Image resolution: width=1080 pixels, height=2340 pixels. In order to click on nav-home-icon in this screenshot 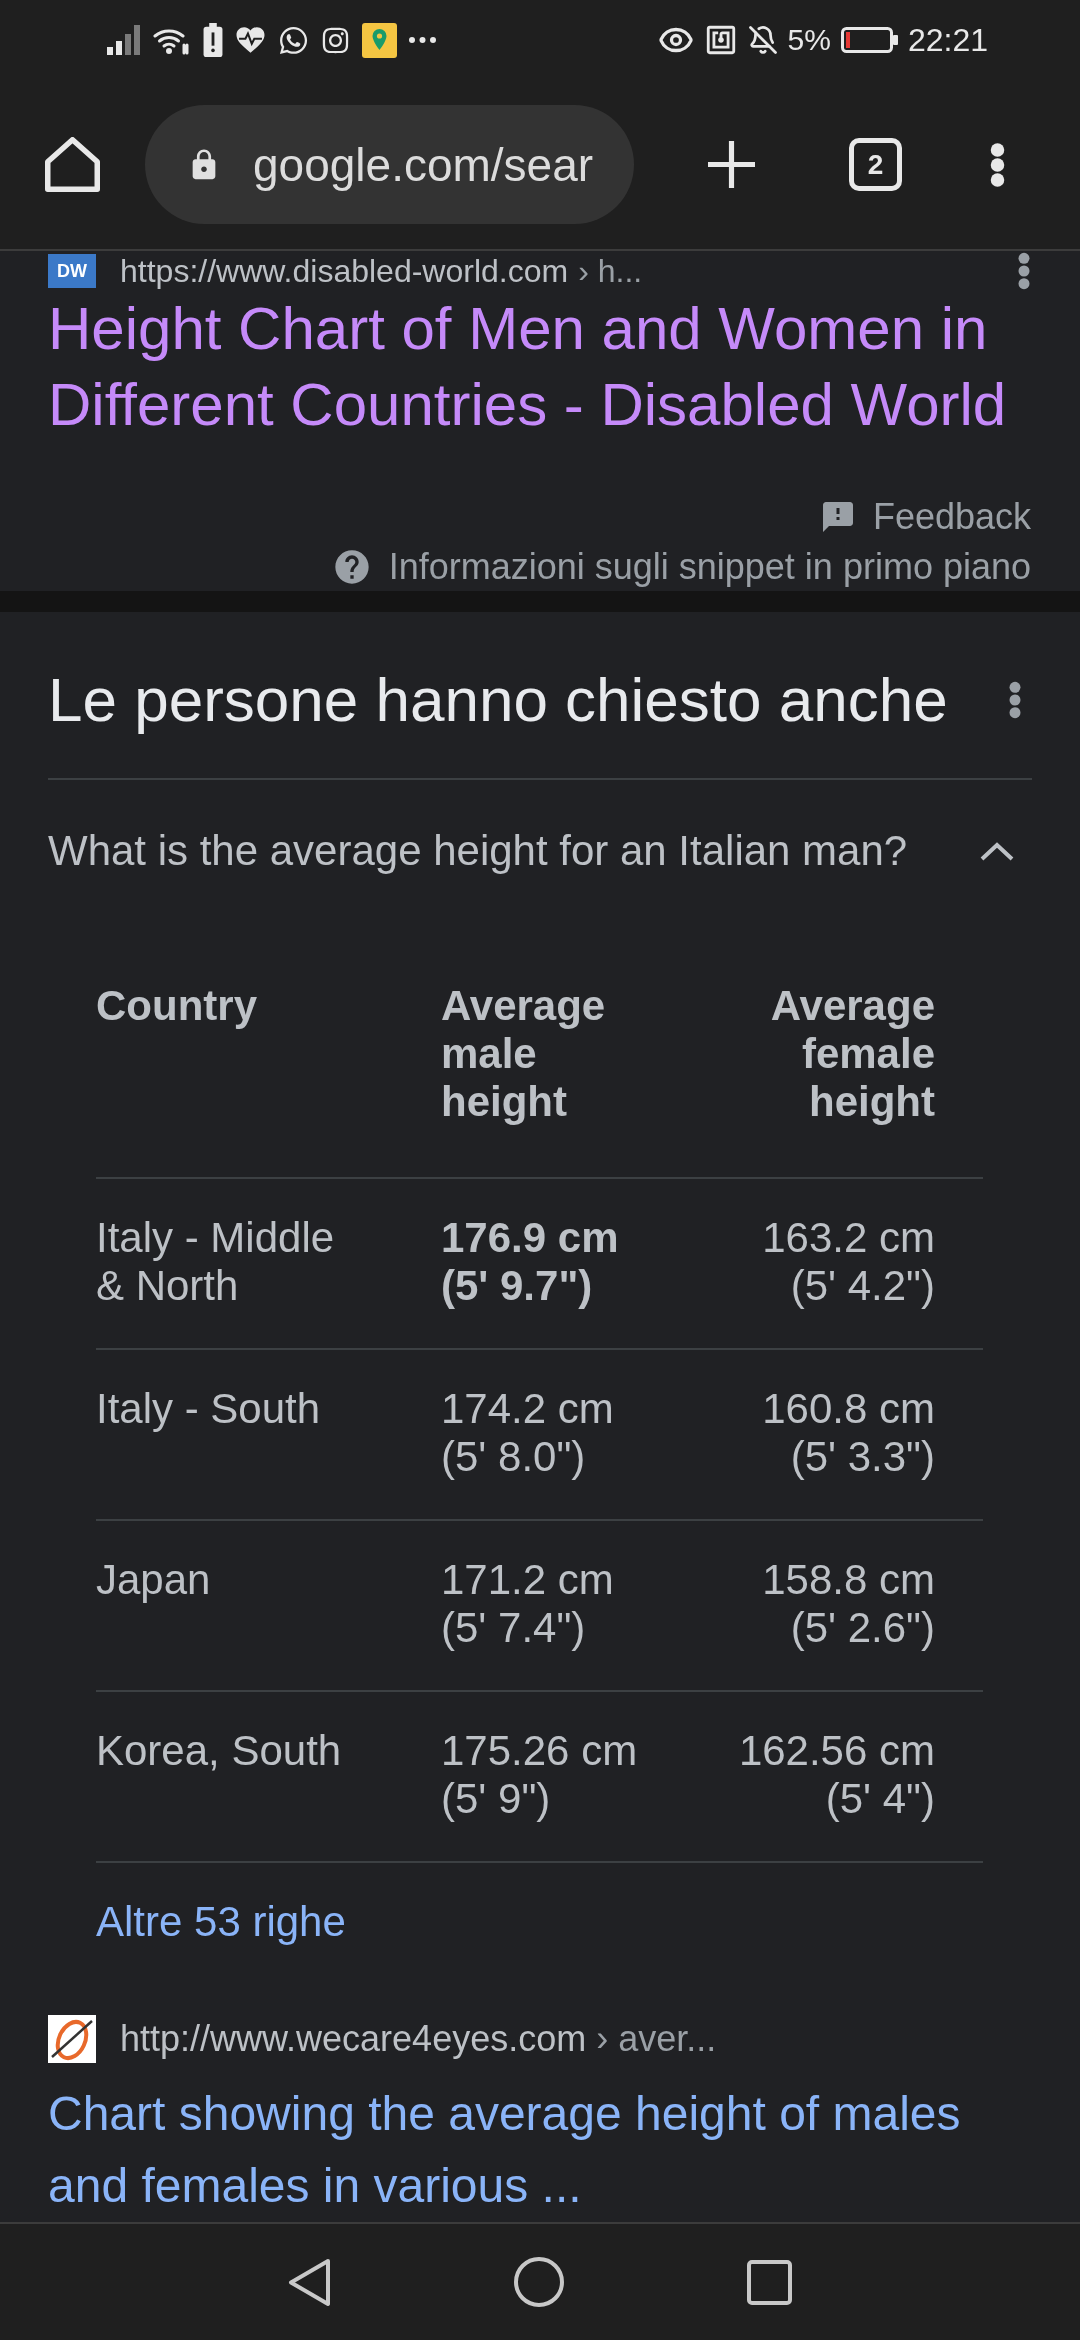, I will do `click(539, 2282)`.